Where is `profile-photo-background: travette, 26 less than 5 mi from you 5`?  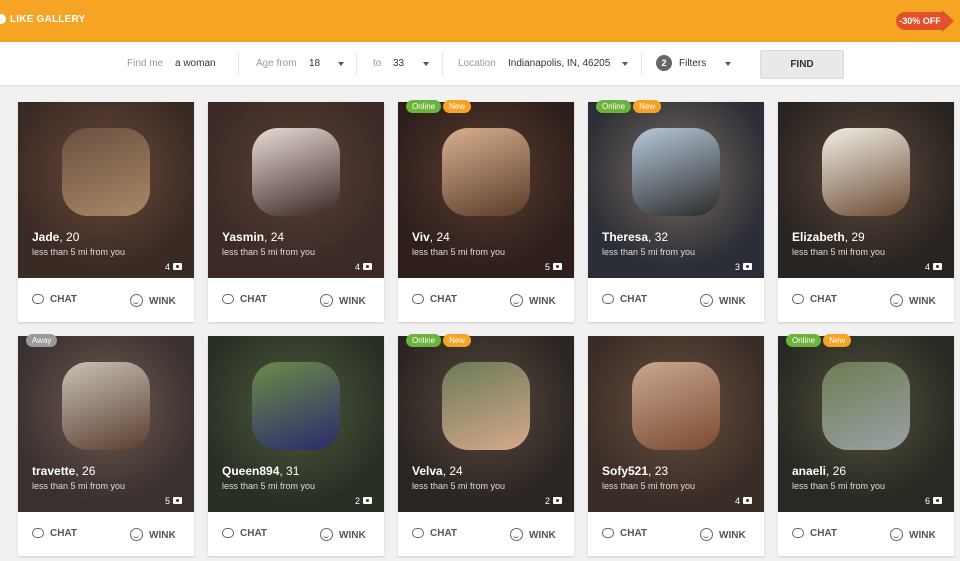 profile-photo-background: travette, 26 less than 5 mi from you 5 is located at coordinates (106, 424).